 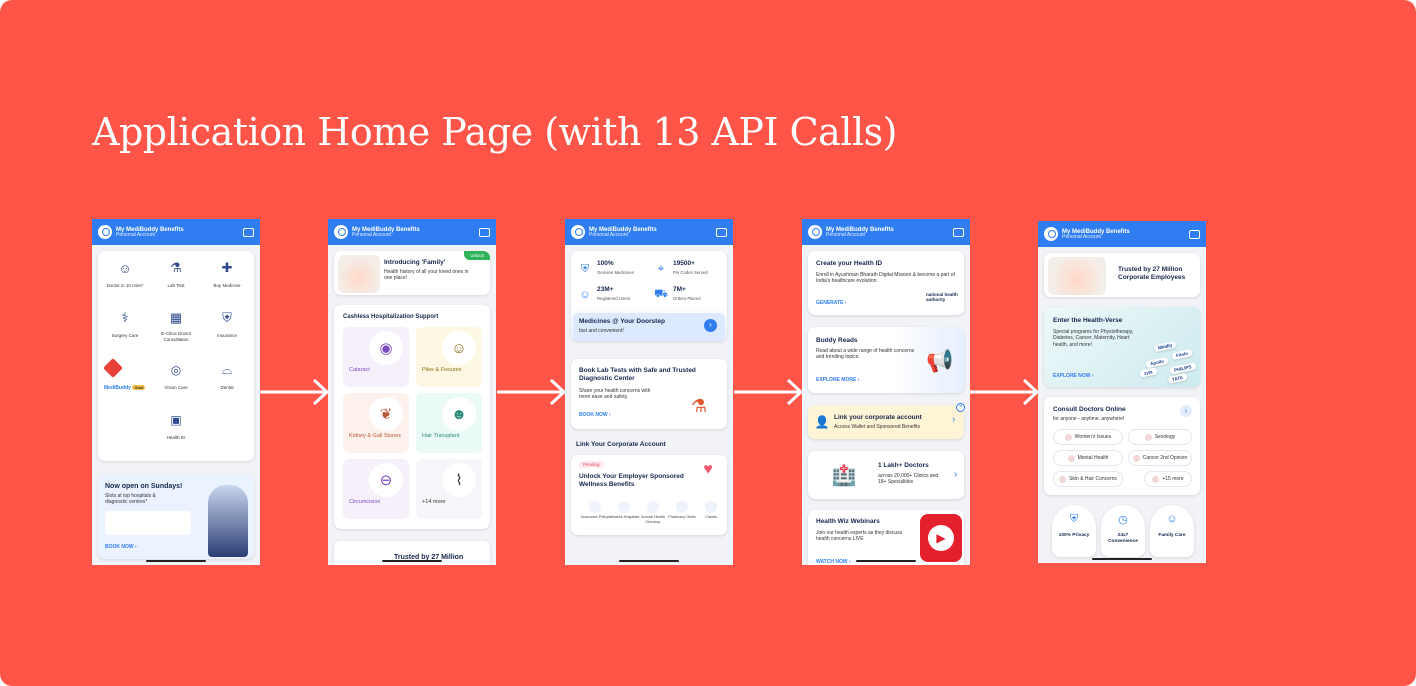 I want to click on corporate-feature: Network Hospitals, so click(x=624, y=516).